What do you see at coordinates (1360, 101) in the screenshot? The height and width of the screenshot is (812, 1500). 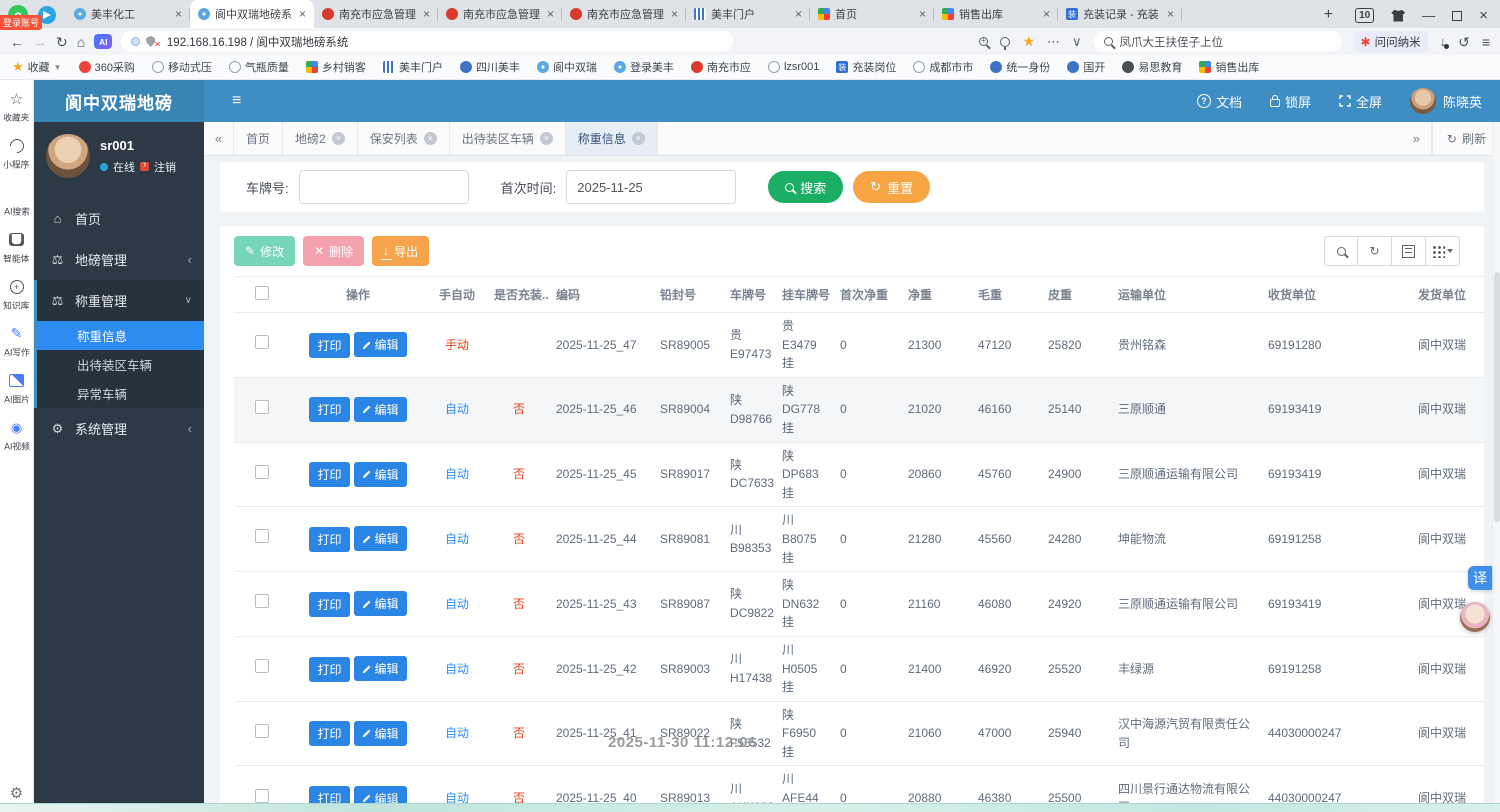 I see `fullscreen-button: 全屏` at bounding box center [1360, 101].